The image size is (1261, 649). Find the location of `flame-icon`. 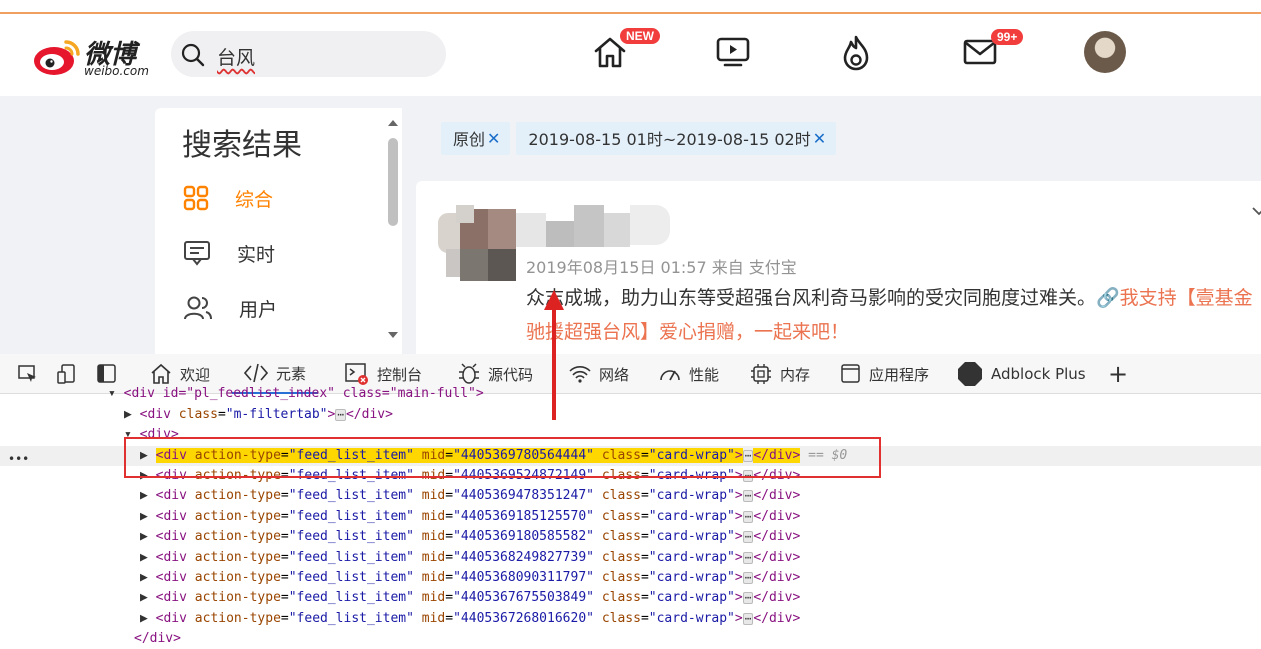

flame-icon is located at coordinates (856, 53).